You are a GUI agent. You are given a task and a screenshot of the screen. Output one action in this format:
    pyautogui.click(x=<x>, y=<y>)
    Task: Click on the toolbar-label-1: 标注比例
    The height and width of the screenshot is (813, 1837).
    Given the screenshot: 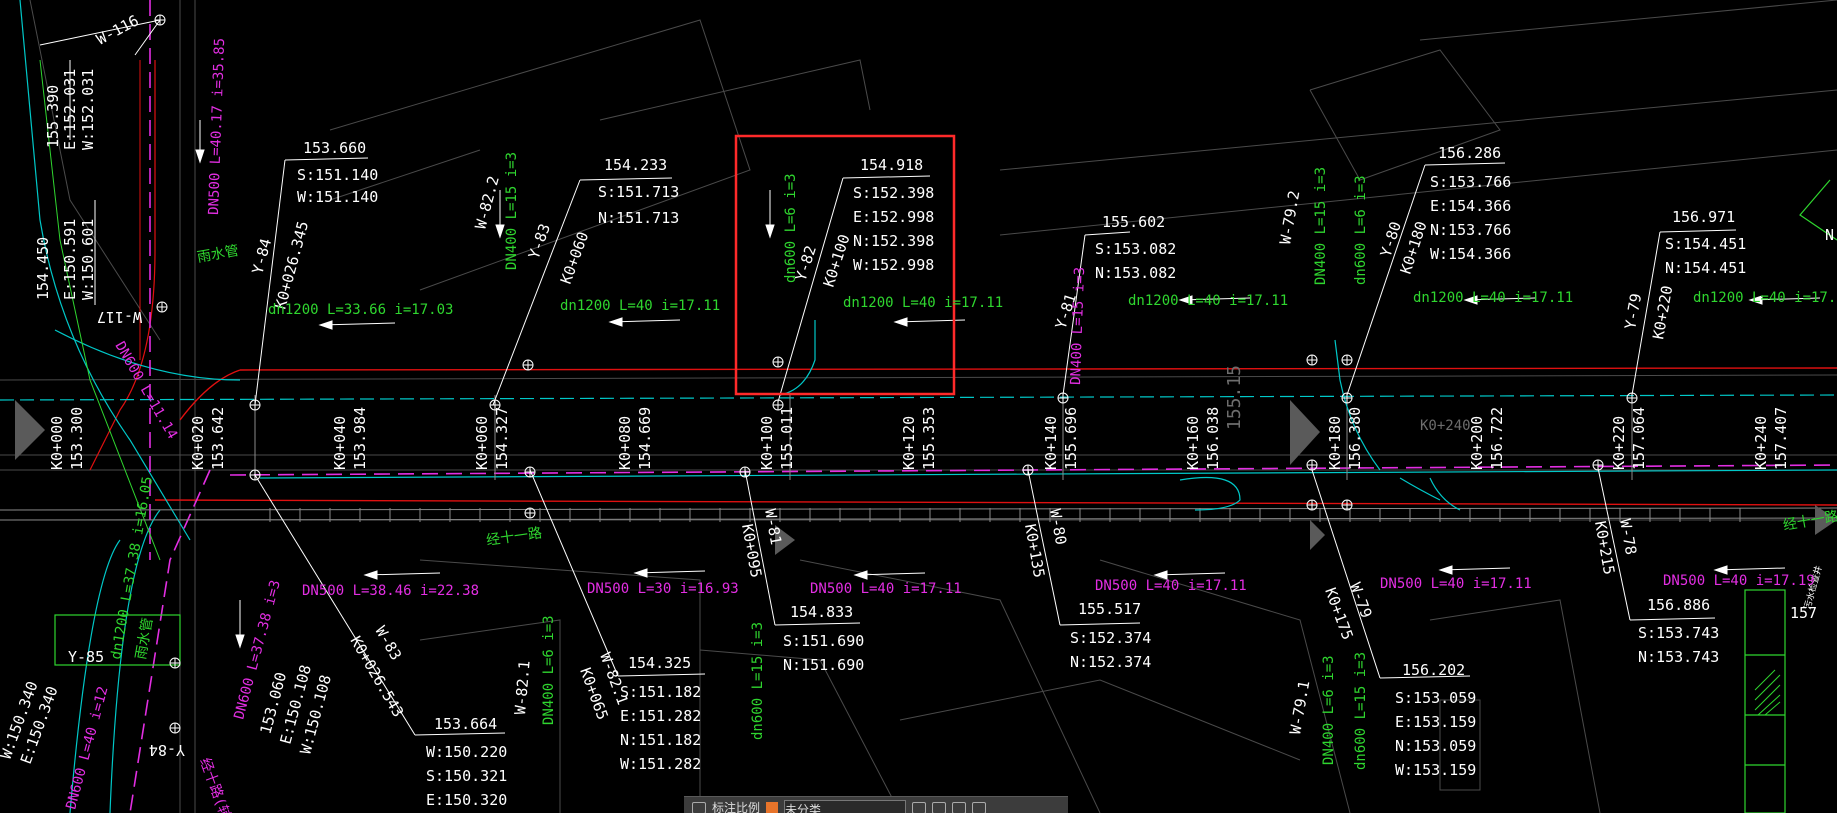 What is the action you would take?
    pyautogui.click(x=736, y=807)
    